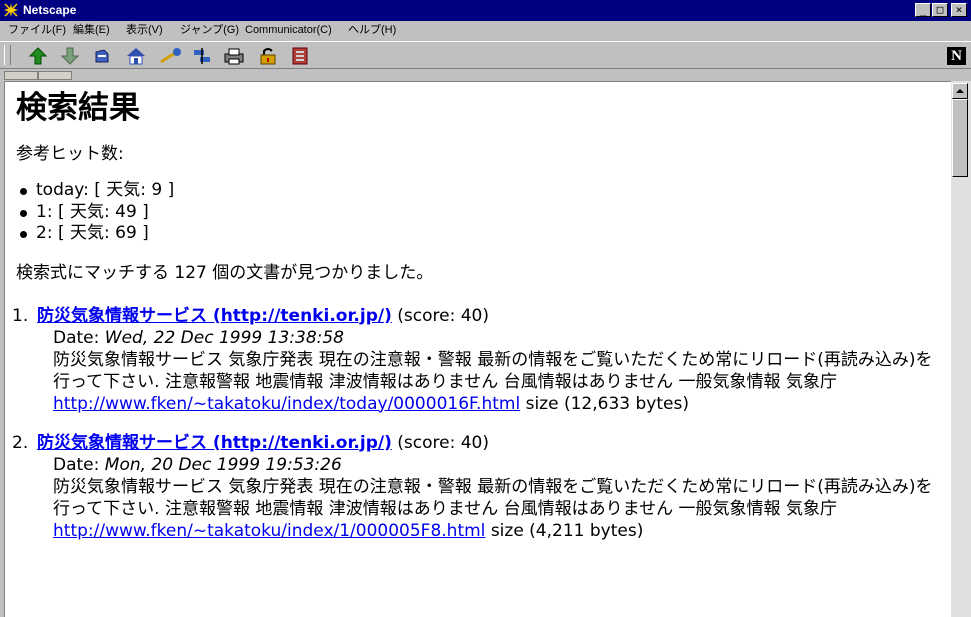 The image size is (971, 617). What do you see at coordinates (225, 272) in the screenshot?
I see `result-summary: 検索式にマッチする 127 個の文書が見つかりました。` at bounding box center [225, 272].